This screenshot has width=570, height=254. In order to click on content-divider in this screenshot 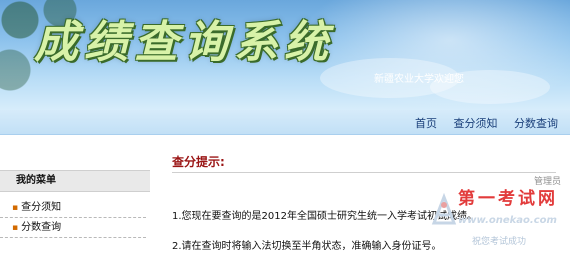, I will do `click(364, 172)`.